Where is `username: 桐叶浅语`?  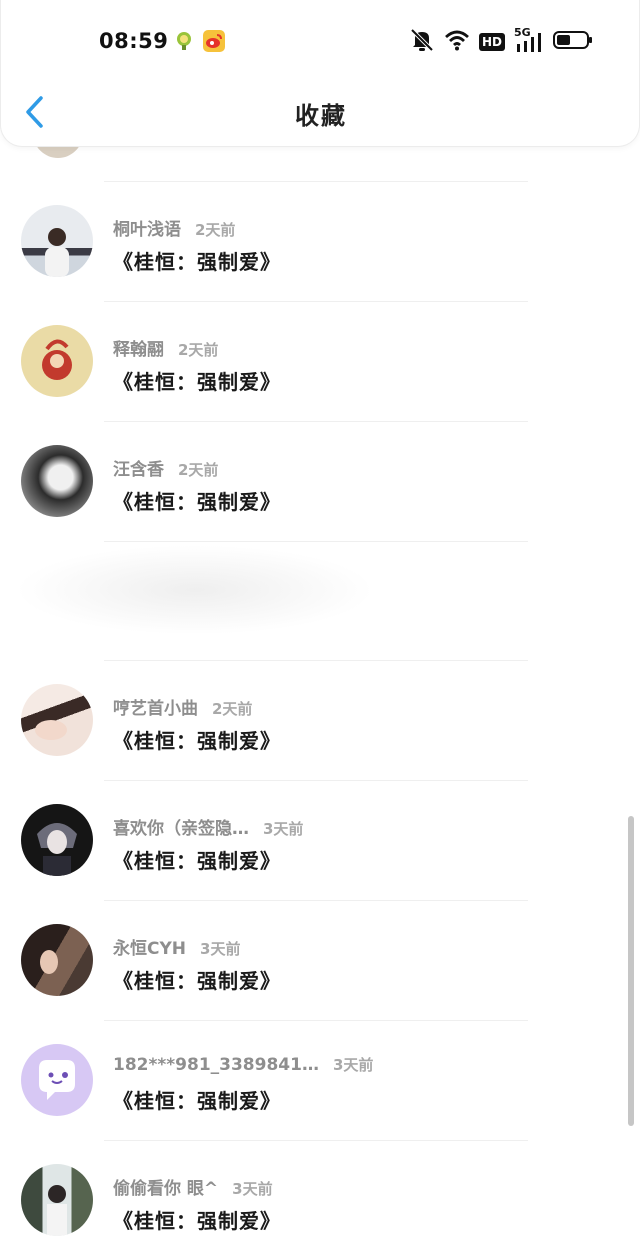 username: 桐叶浅语 is located at coordinates (147, 230).